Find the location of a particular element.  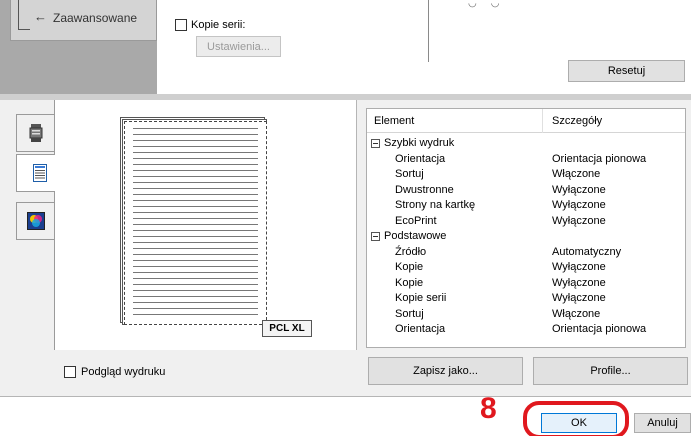

back-advanced-button: ← Zaawansowane is located at coordinates (83, 20).